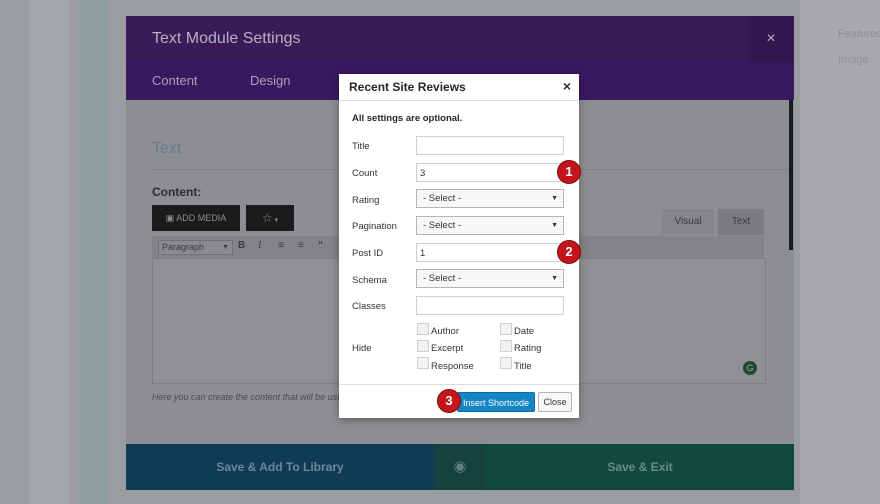 This screenshot has height=504, width=880. What do you see at coordinates (490, 305) in the screenshot?
I see `classes-input` at bounding box center [490, 305].